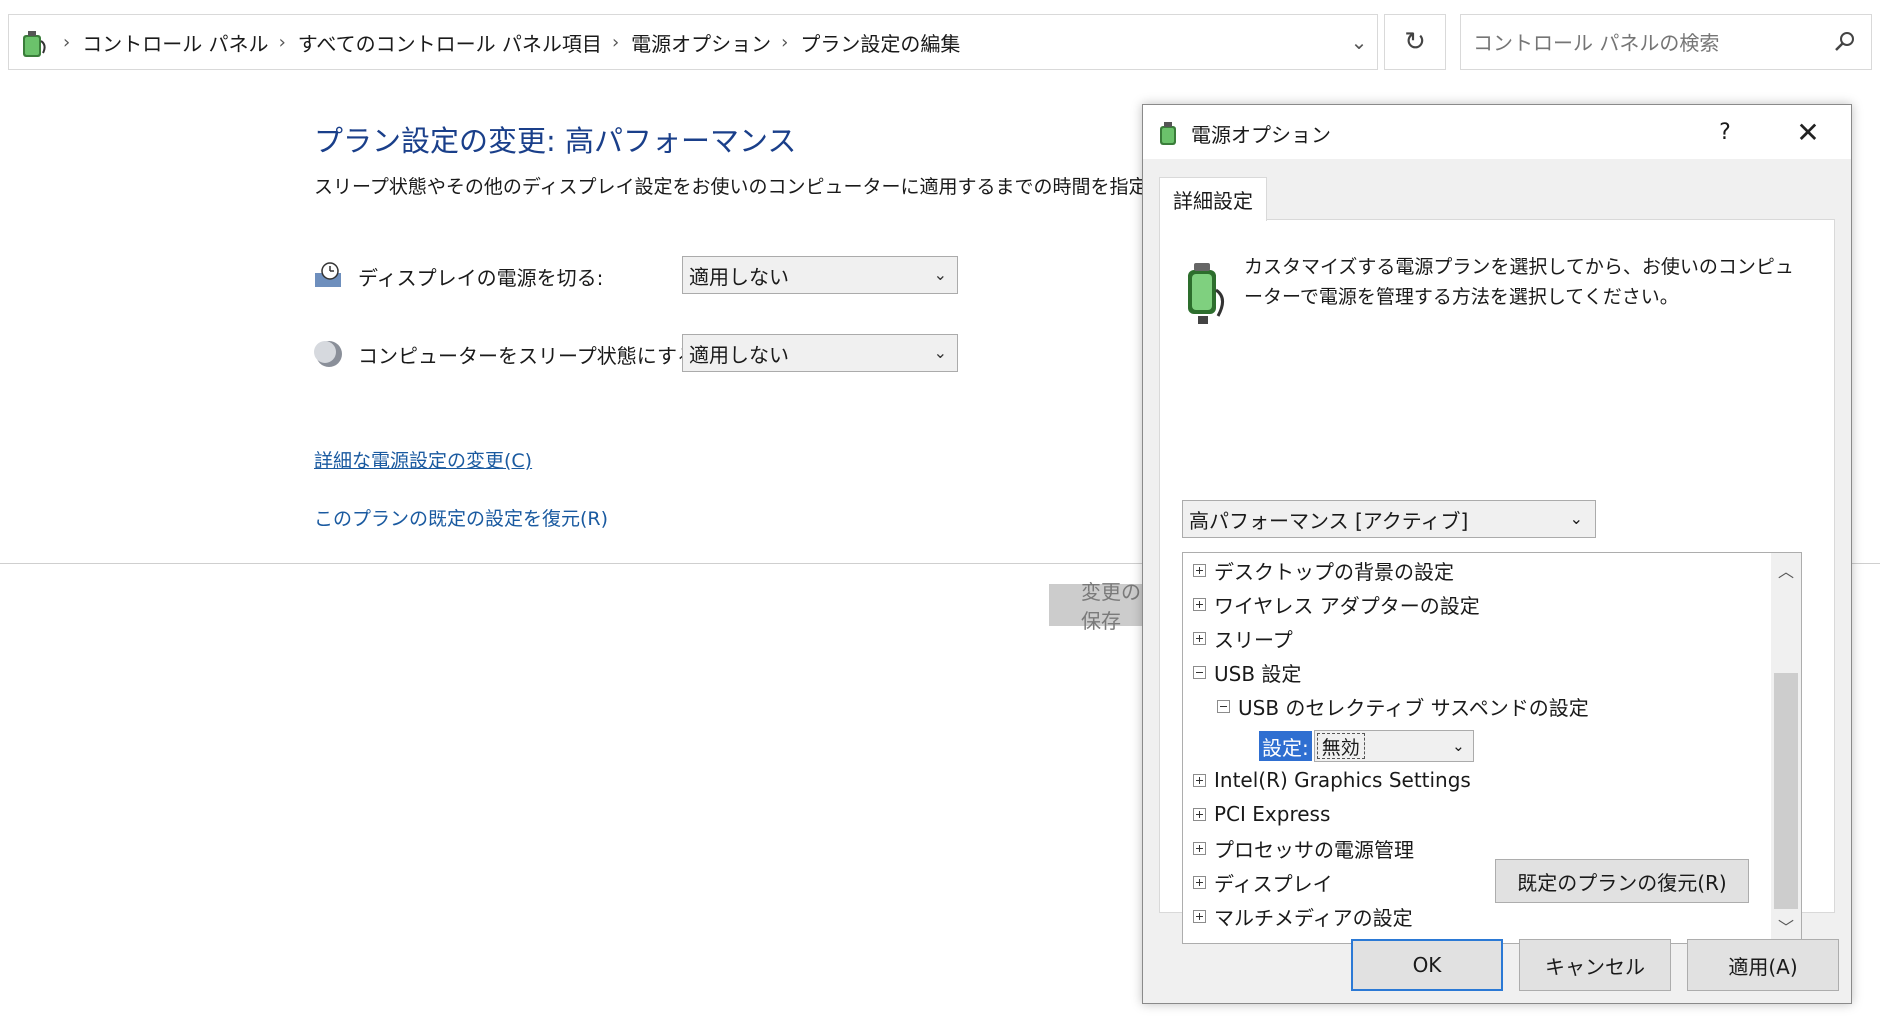 This screenshot has height=1016, width=1880. Describe the element at coordinates (1273, 883) in the screenshot. I see `tree-item-label: ディスプレイ` at that location.